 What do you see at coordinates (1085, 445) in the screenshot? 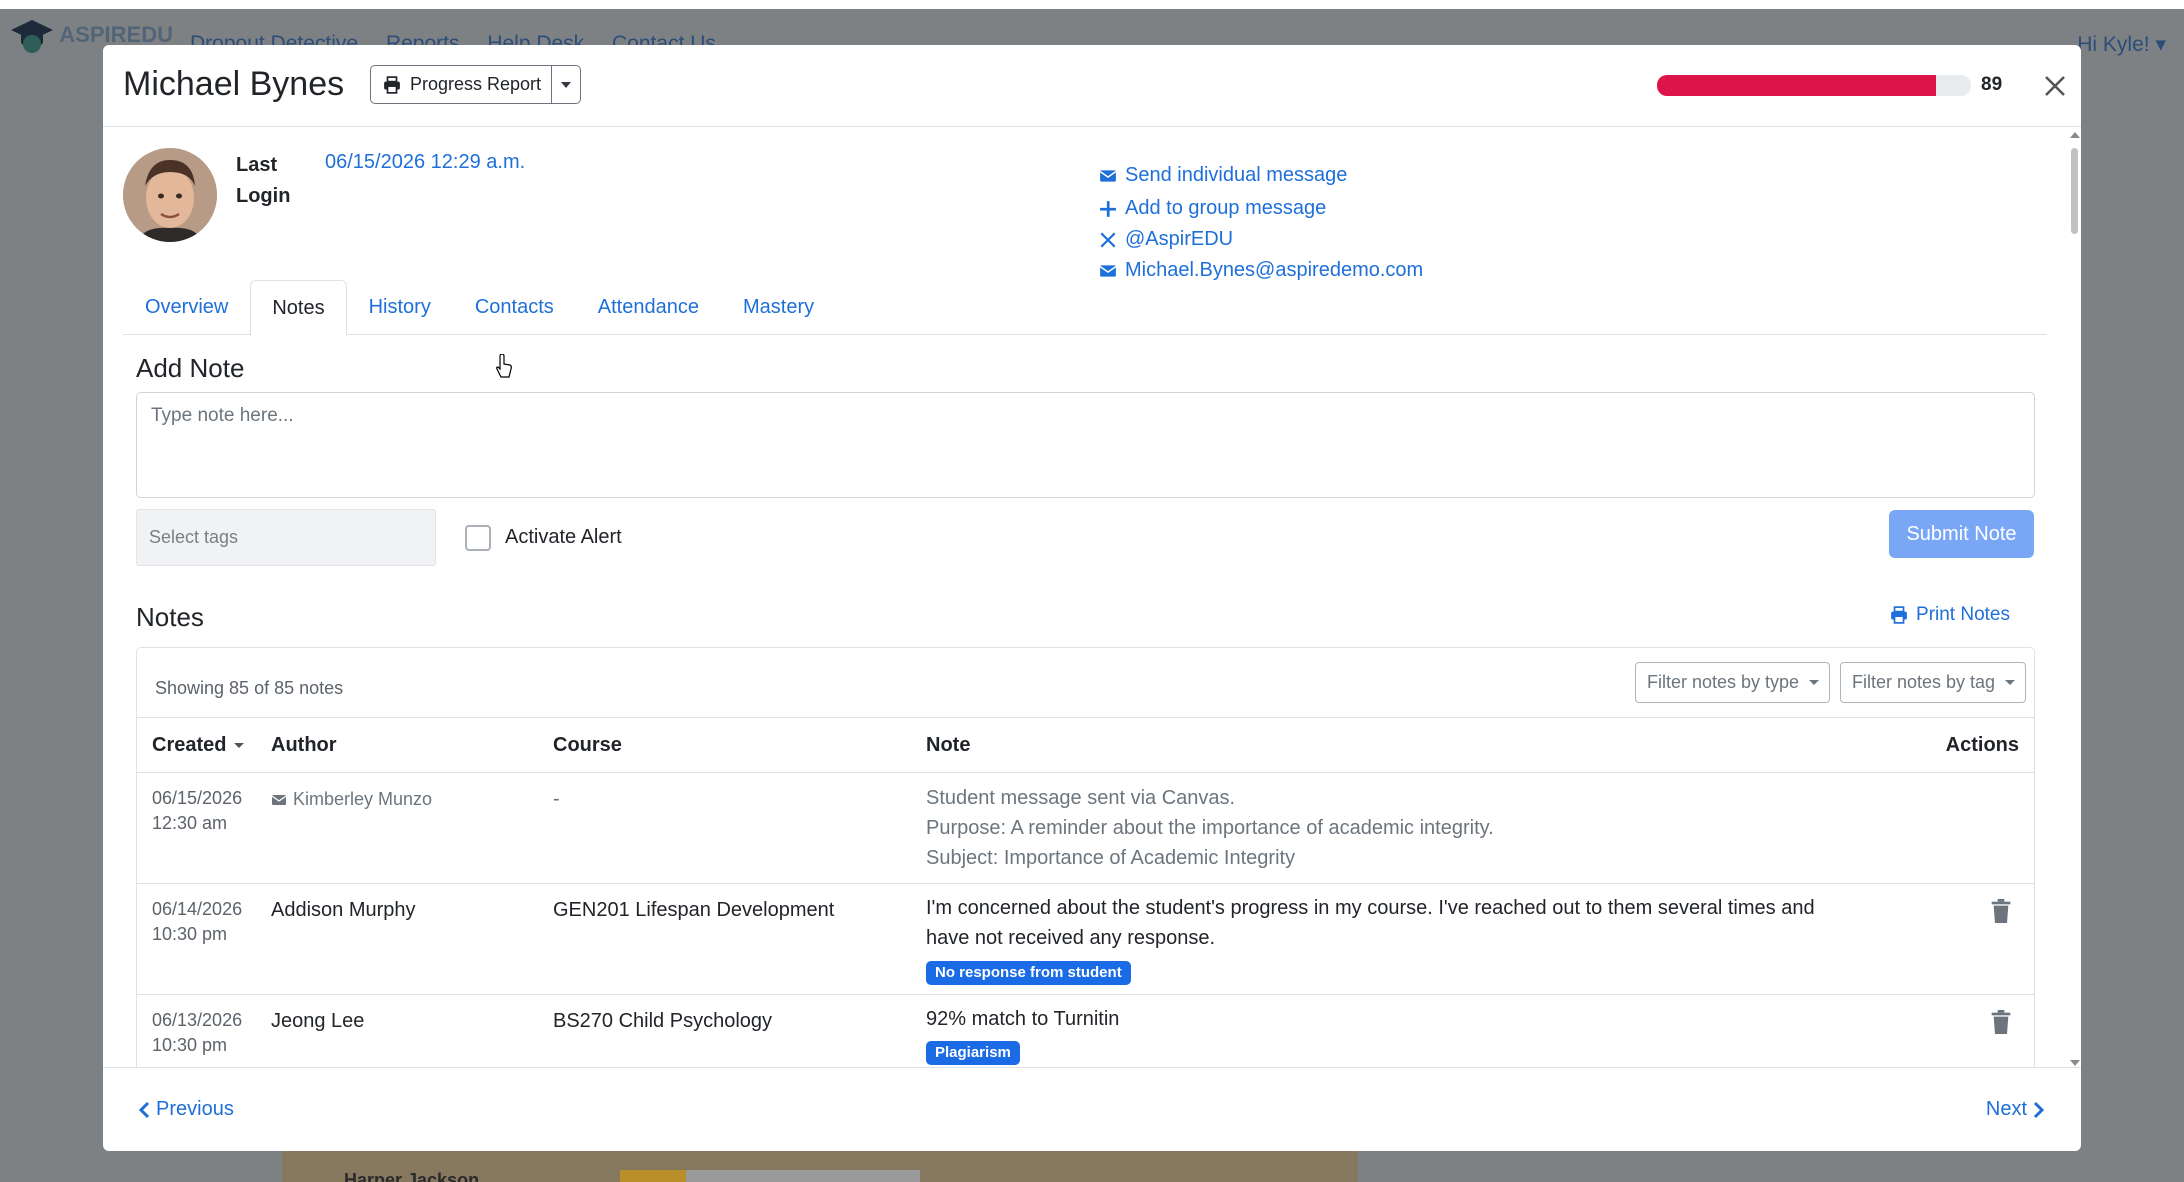
I see `note-input` at bounding box center [1085, 445].